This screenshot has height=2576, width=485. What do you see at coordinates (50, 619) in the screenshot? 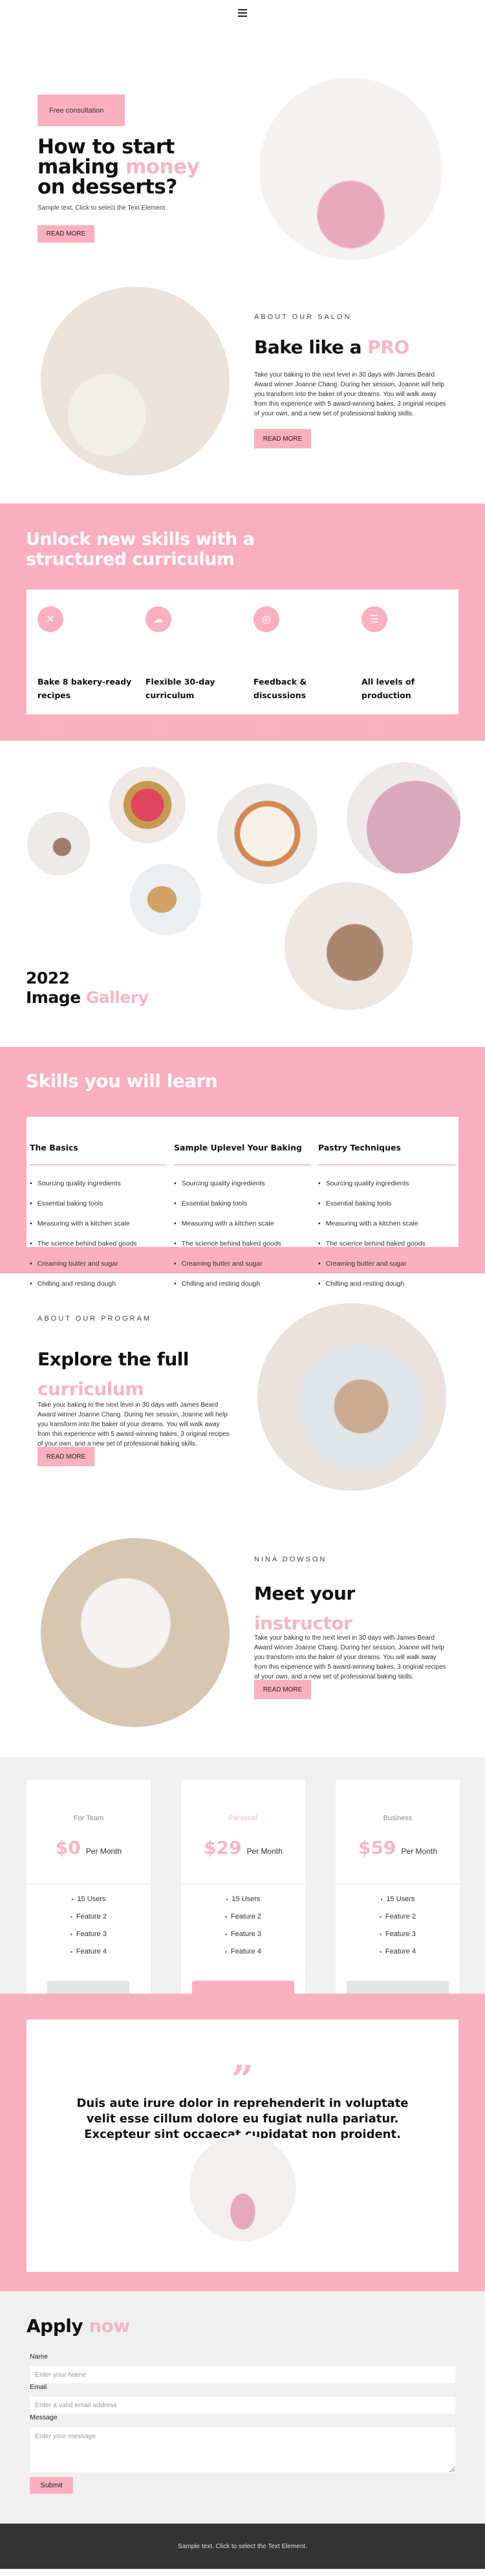
I see `whisk-rolling-pin-icon: ✕` at bounding box center [50, 619].